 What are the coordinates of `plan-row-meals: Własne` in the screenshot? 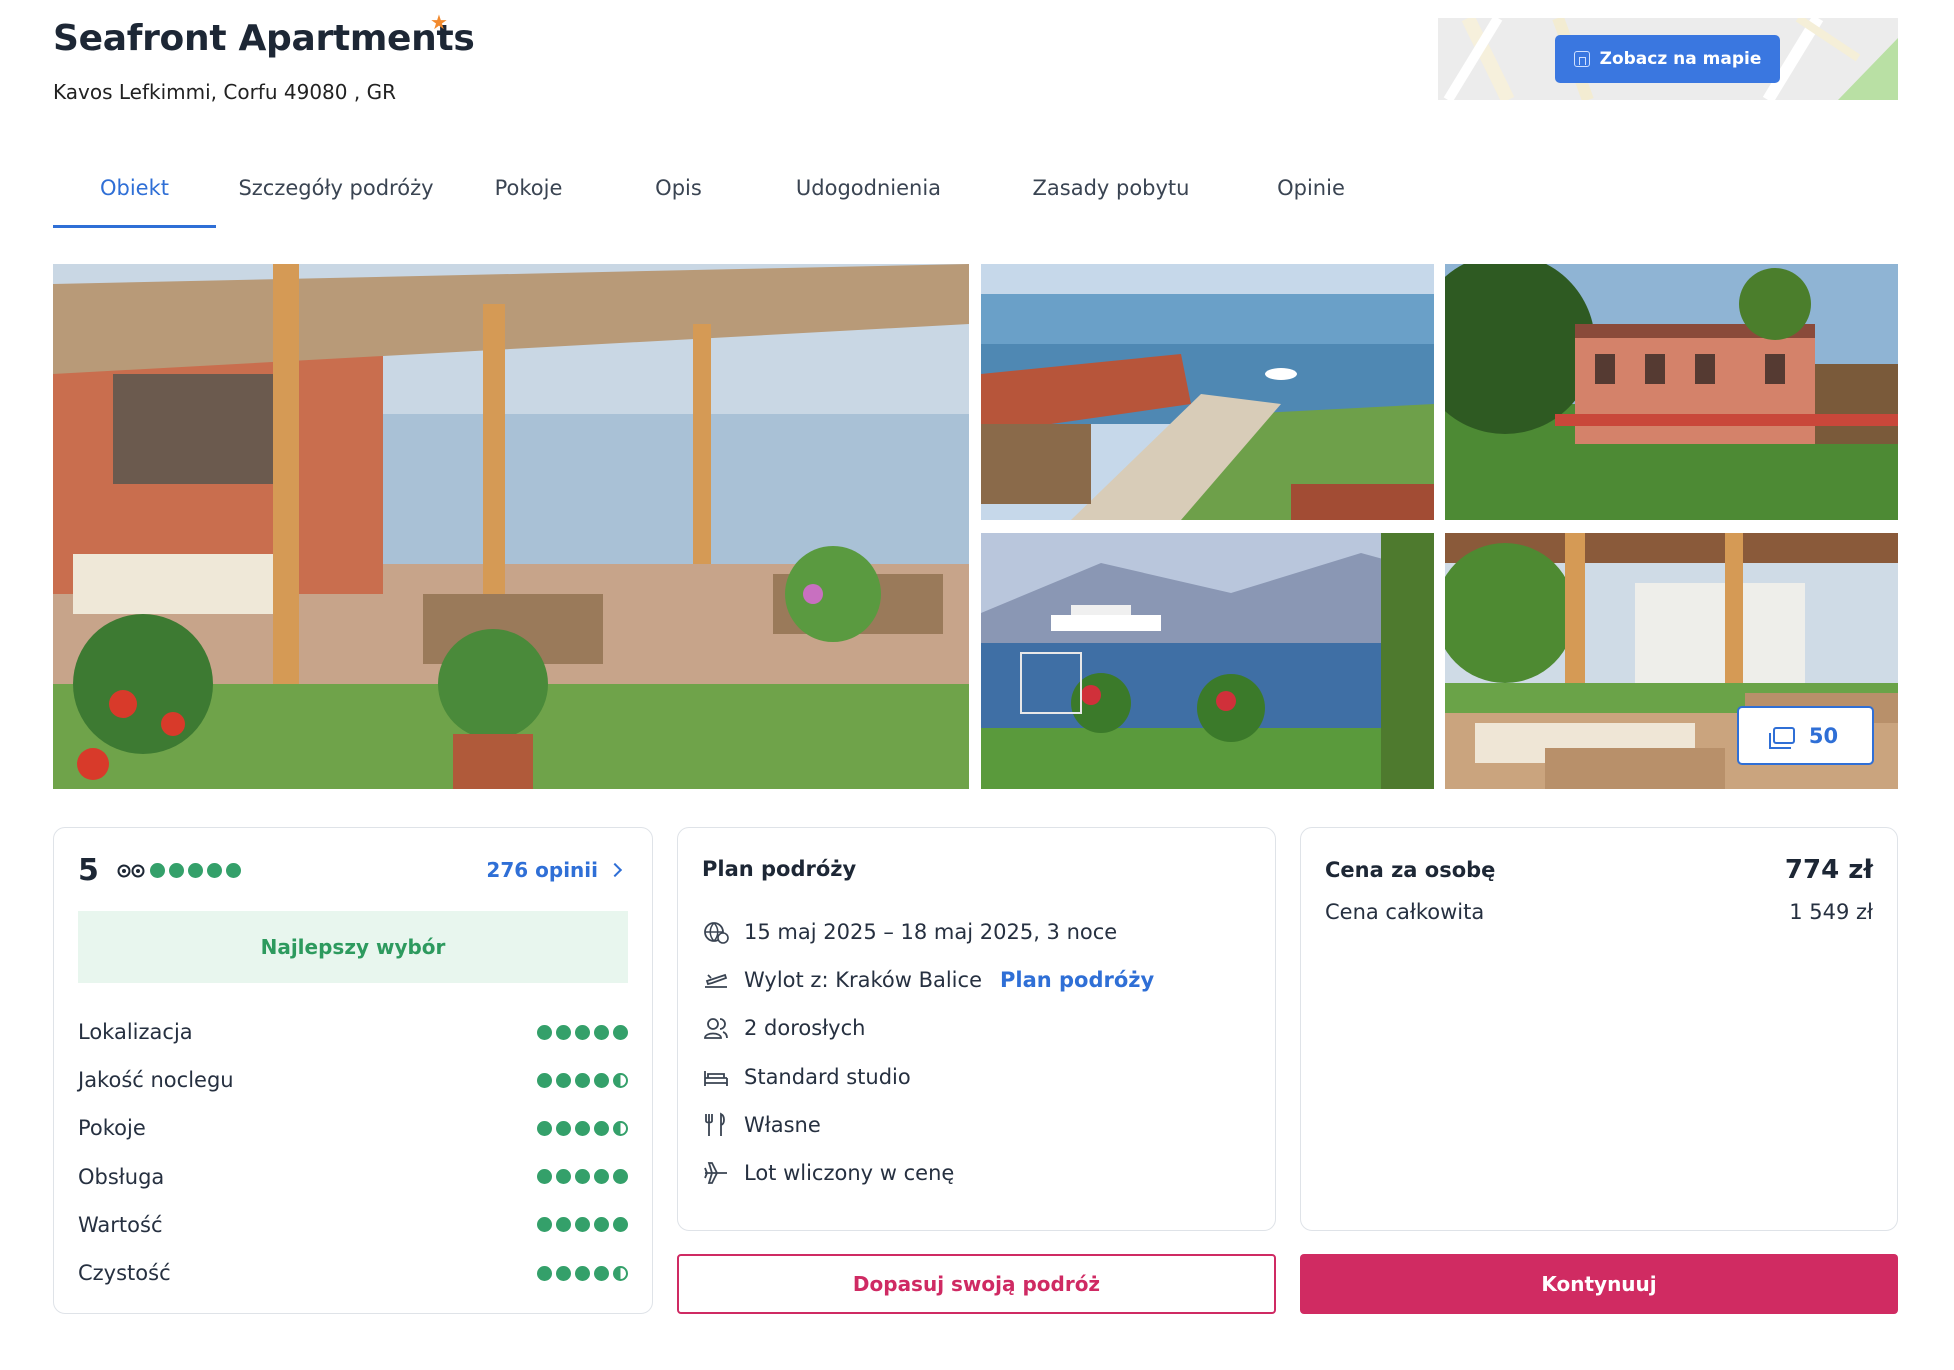 It's located at (928, 1125).